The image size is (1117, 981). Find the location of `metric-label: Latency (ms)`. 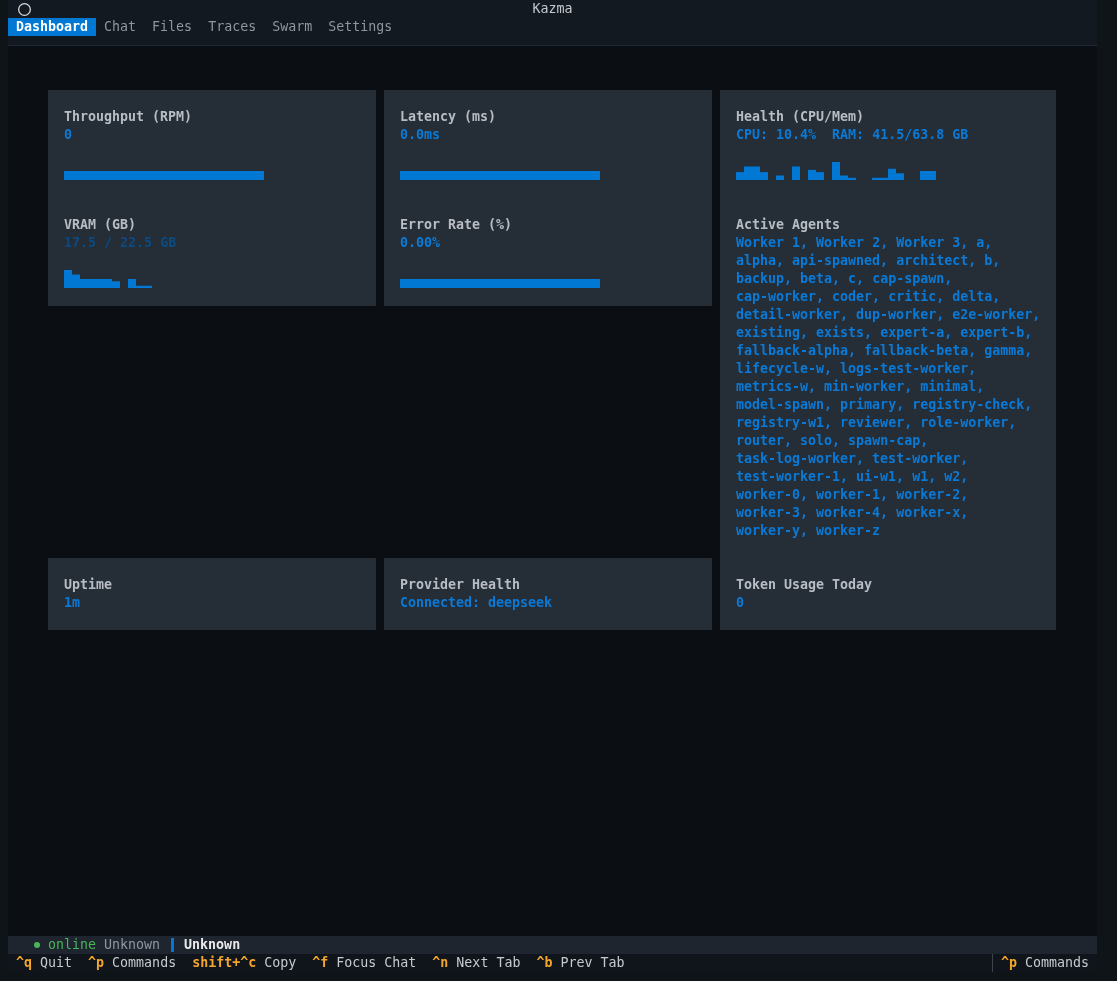

metric-label: Latency (ms) is located at coordinates (449, 117).